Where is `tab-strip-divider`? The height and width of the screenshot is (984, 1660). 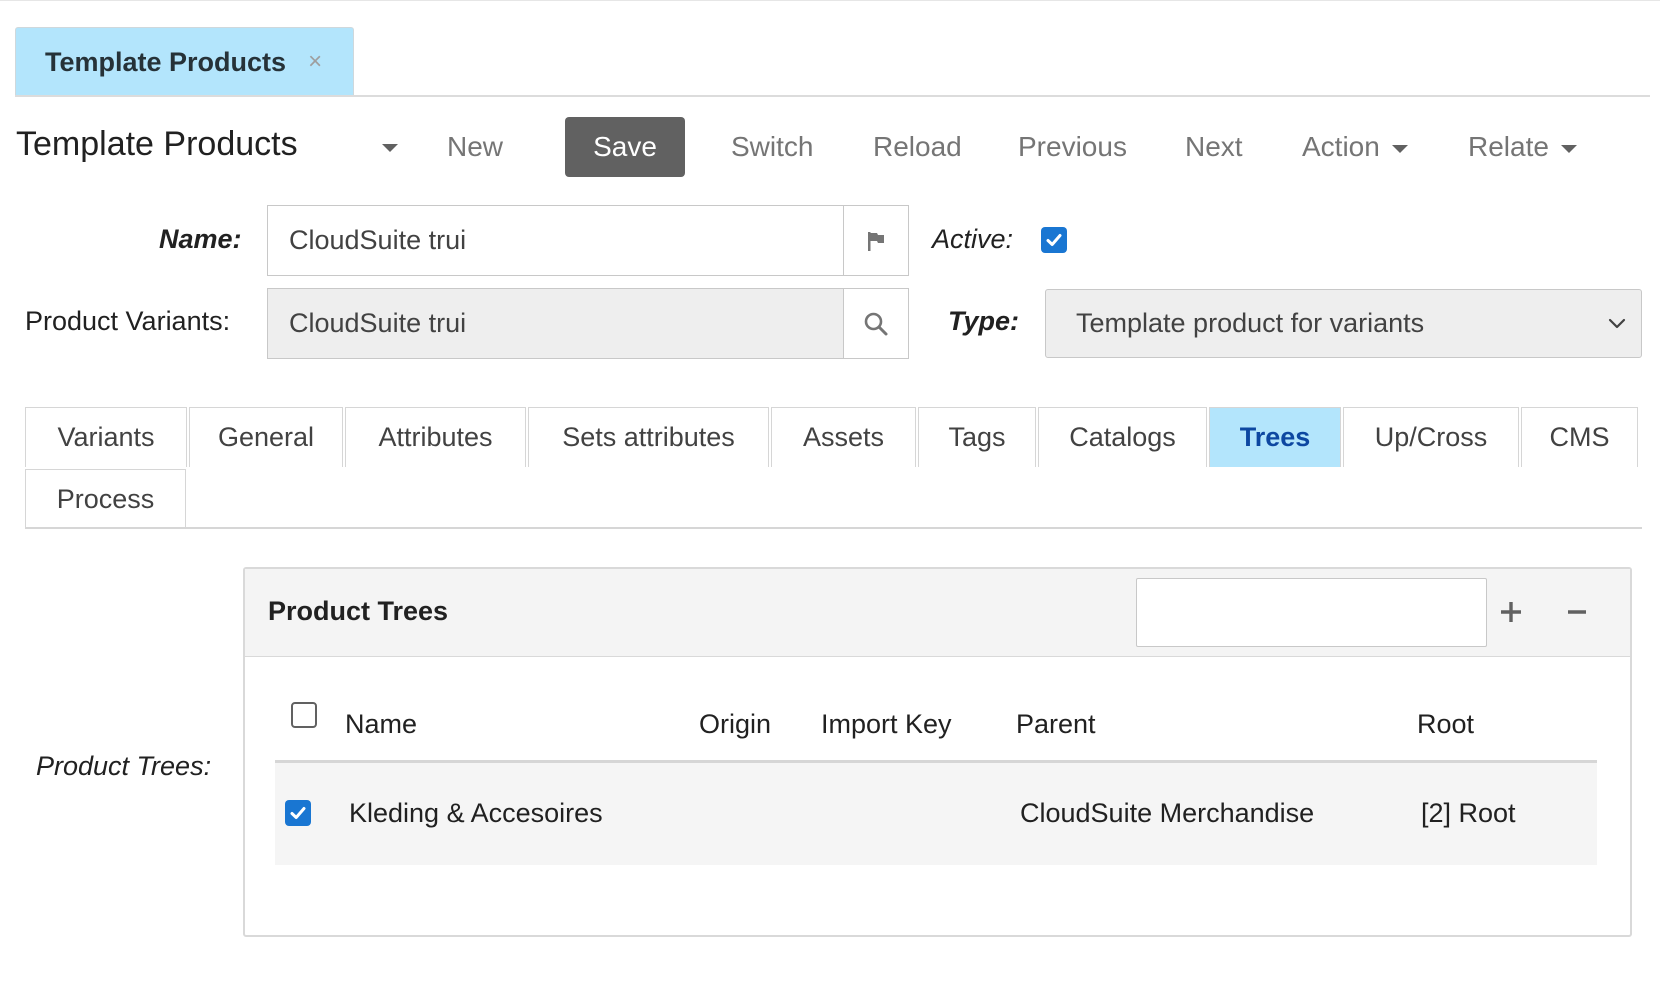 tab-strip-divider is located at coordinates (832, 96).